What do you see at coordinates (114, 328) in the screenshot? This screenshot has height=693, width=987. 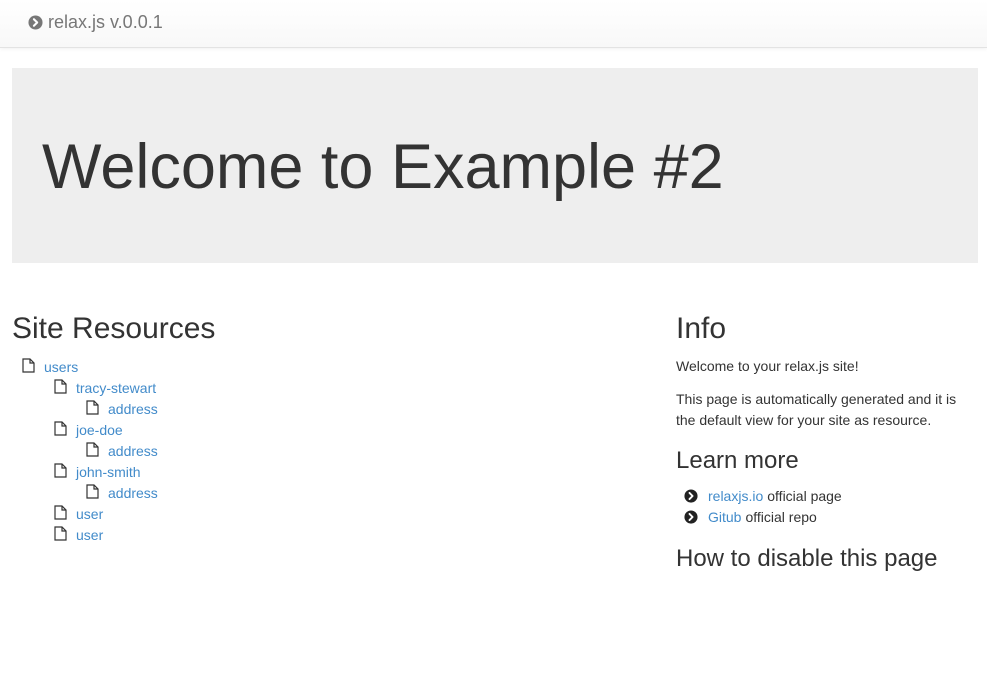 I see `site-resources-title: Site Resources` at bounding box center [114, 328].